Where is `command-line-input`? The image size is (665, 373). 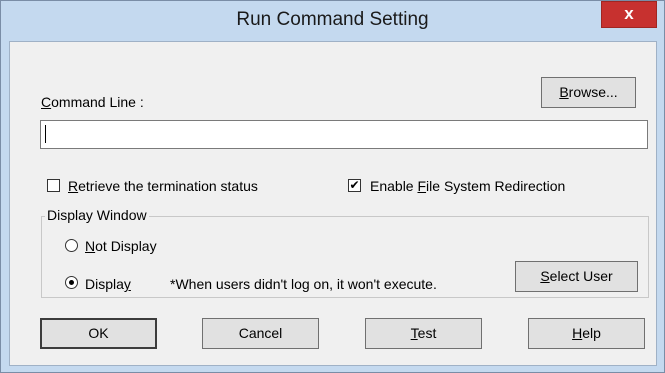 command-line-input is located at coordinates (344, 134).